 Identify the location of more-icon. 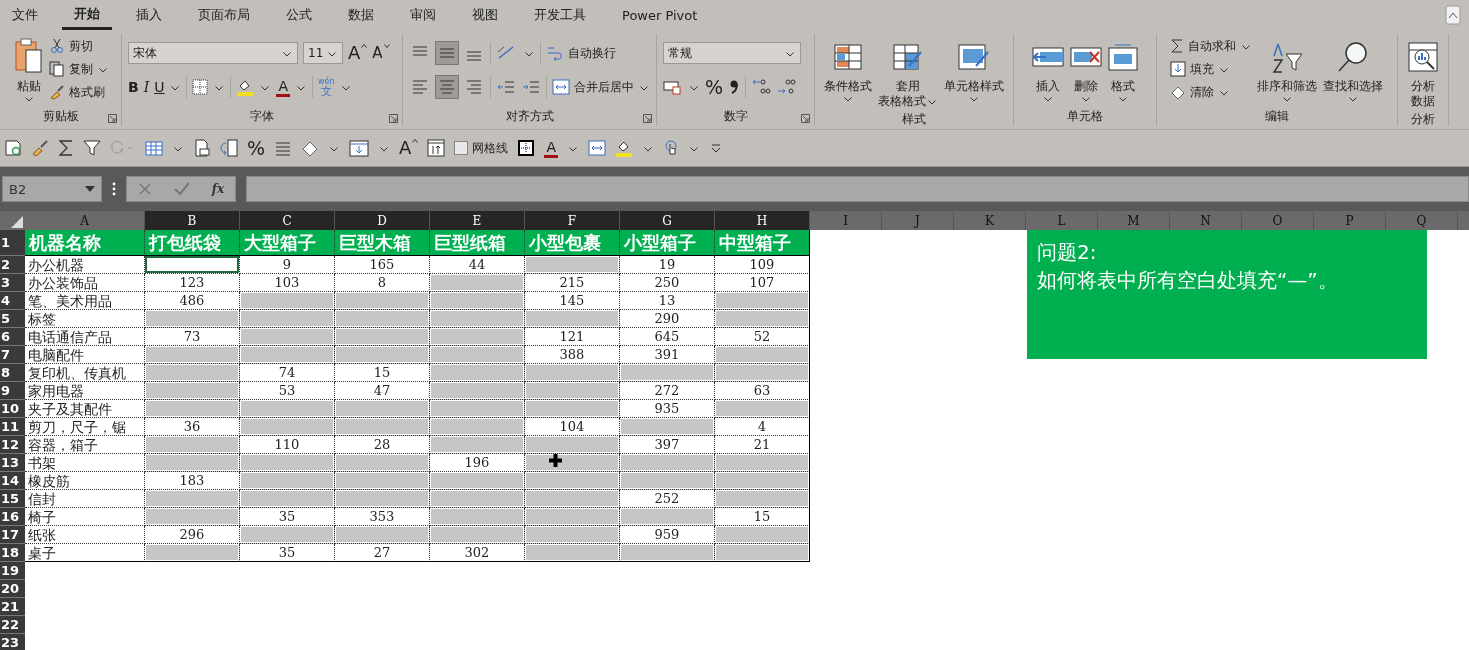
(114, 189).